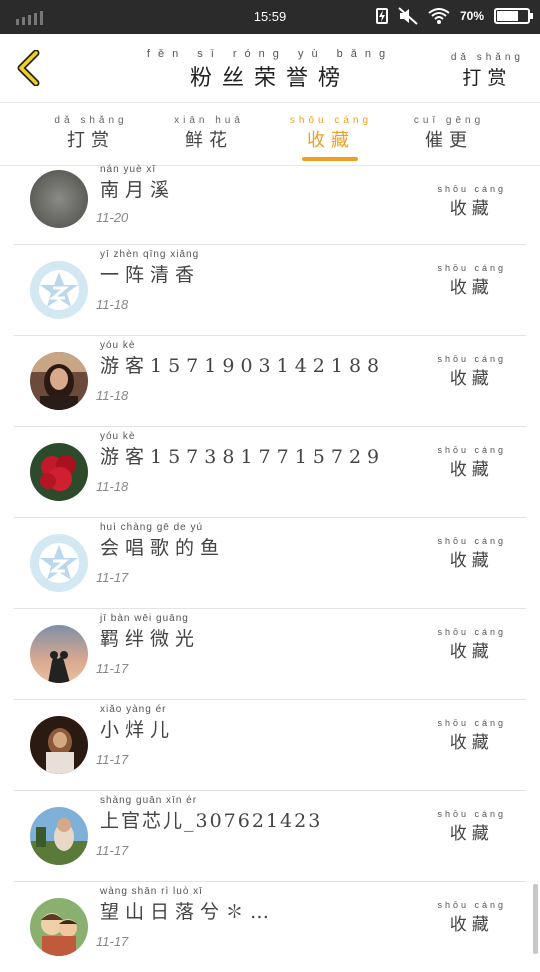 This screenshot has height=972, width=540. Describe the element at coordinates (270, 68) in the screenshot. I see `header: fěn sī róng yù bǎng 粉丝荣誉榜 dǎ shǎng 打赏` at that location.